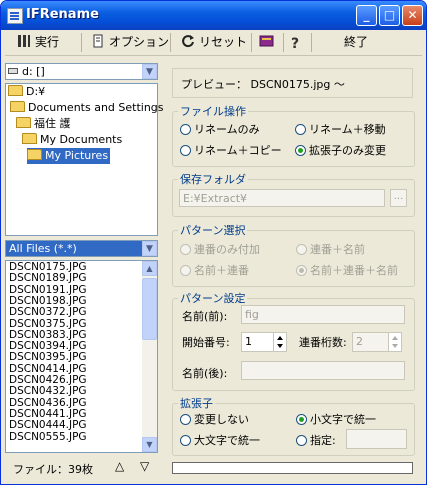  Describe the element at coordinates (144, 466) in the screenshot. I see `move-down-icon: ▽` at that location.